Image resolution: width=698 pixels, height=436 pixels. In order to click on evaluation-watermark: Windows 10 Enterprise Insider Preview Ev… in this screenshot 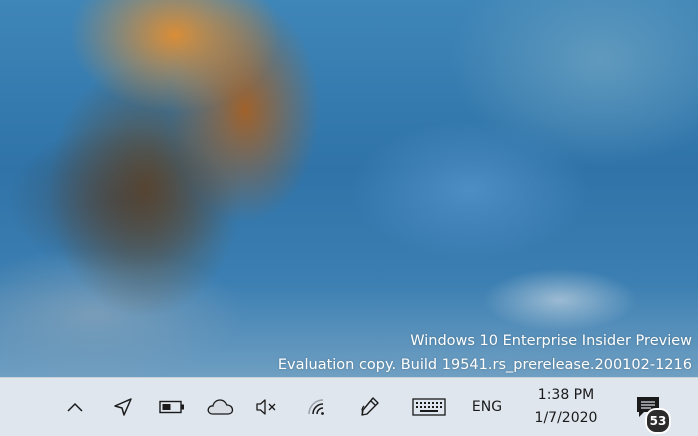, I will do `click(485, 353)`.